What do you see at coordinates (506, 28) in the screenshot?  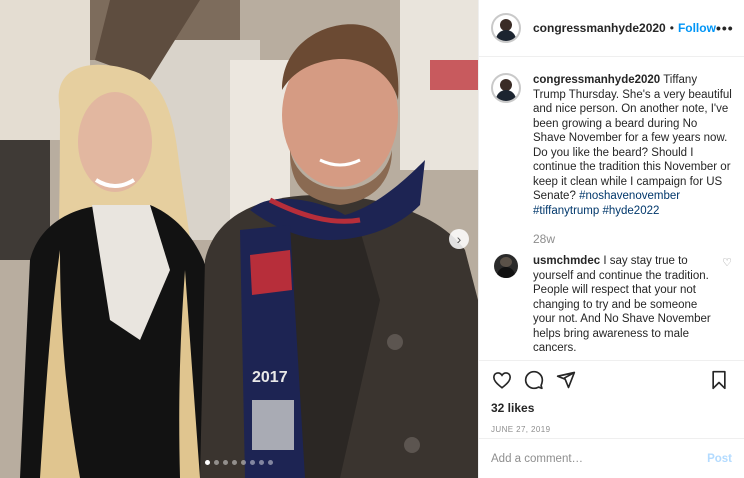 I see `profile-avatar` at bounding box center [506, 28].